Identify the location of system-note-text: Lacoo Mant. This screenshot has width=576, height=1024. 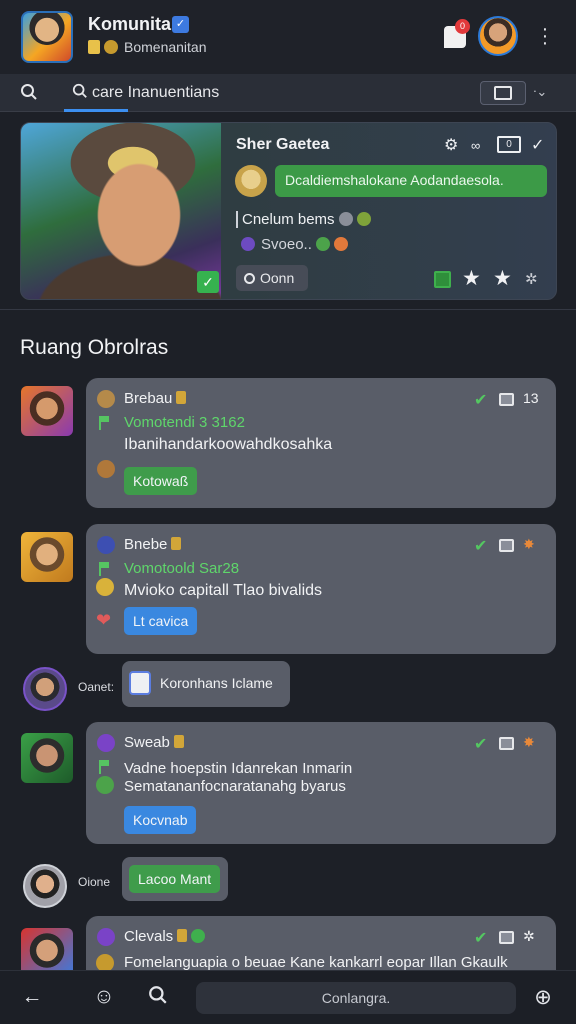
(175, 879).